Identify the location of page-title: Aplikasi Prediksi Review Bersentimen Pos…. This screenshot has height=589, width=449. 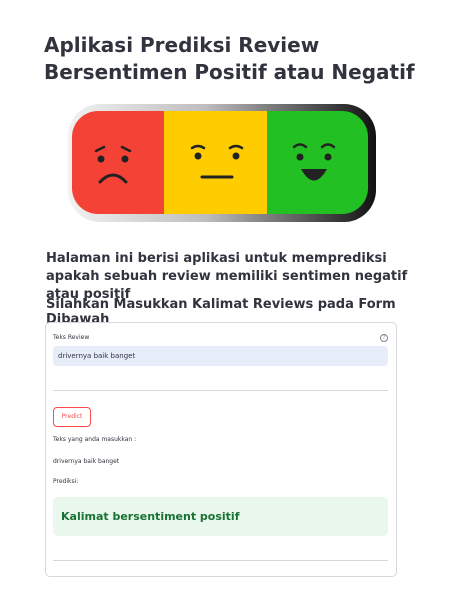
(234, 59).